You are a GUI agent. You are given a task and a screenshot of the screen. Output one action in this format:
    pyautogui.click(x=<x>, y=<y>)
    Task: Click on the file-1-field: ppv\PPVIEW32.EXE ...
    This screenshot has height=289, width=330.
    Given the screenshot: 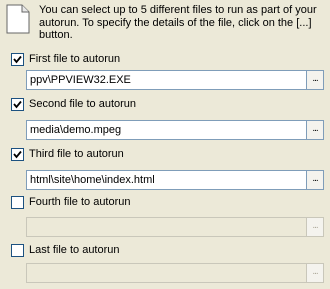 What is the action you would take?
    pyautogui.click(x=175, y=80)
    